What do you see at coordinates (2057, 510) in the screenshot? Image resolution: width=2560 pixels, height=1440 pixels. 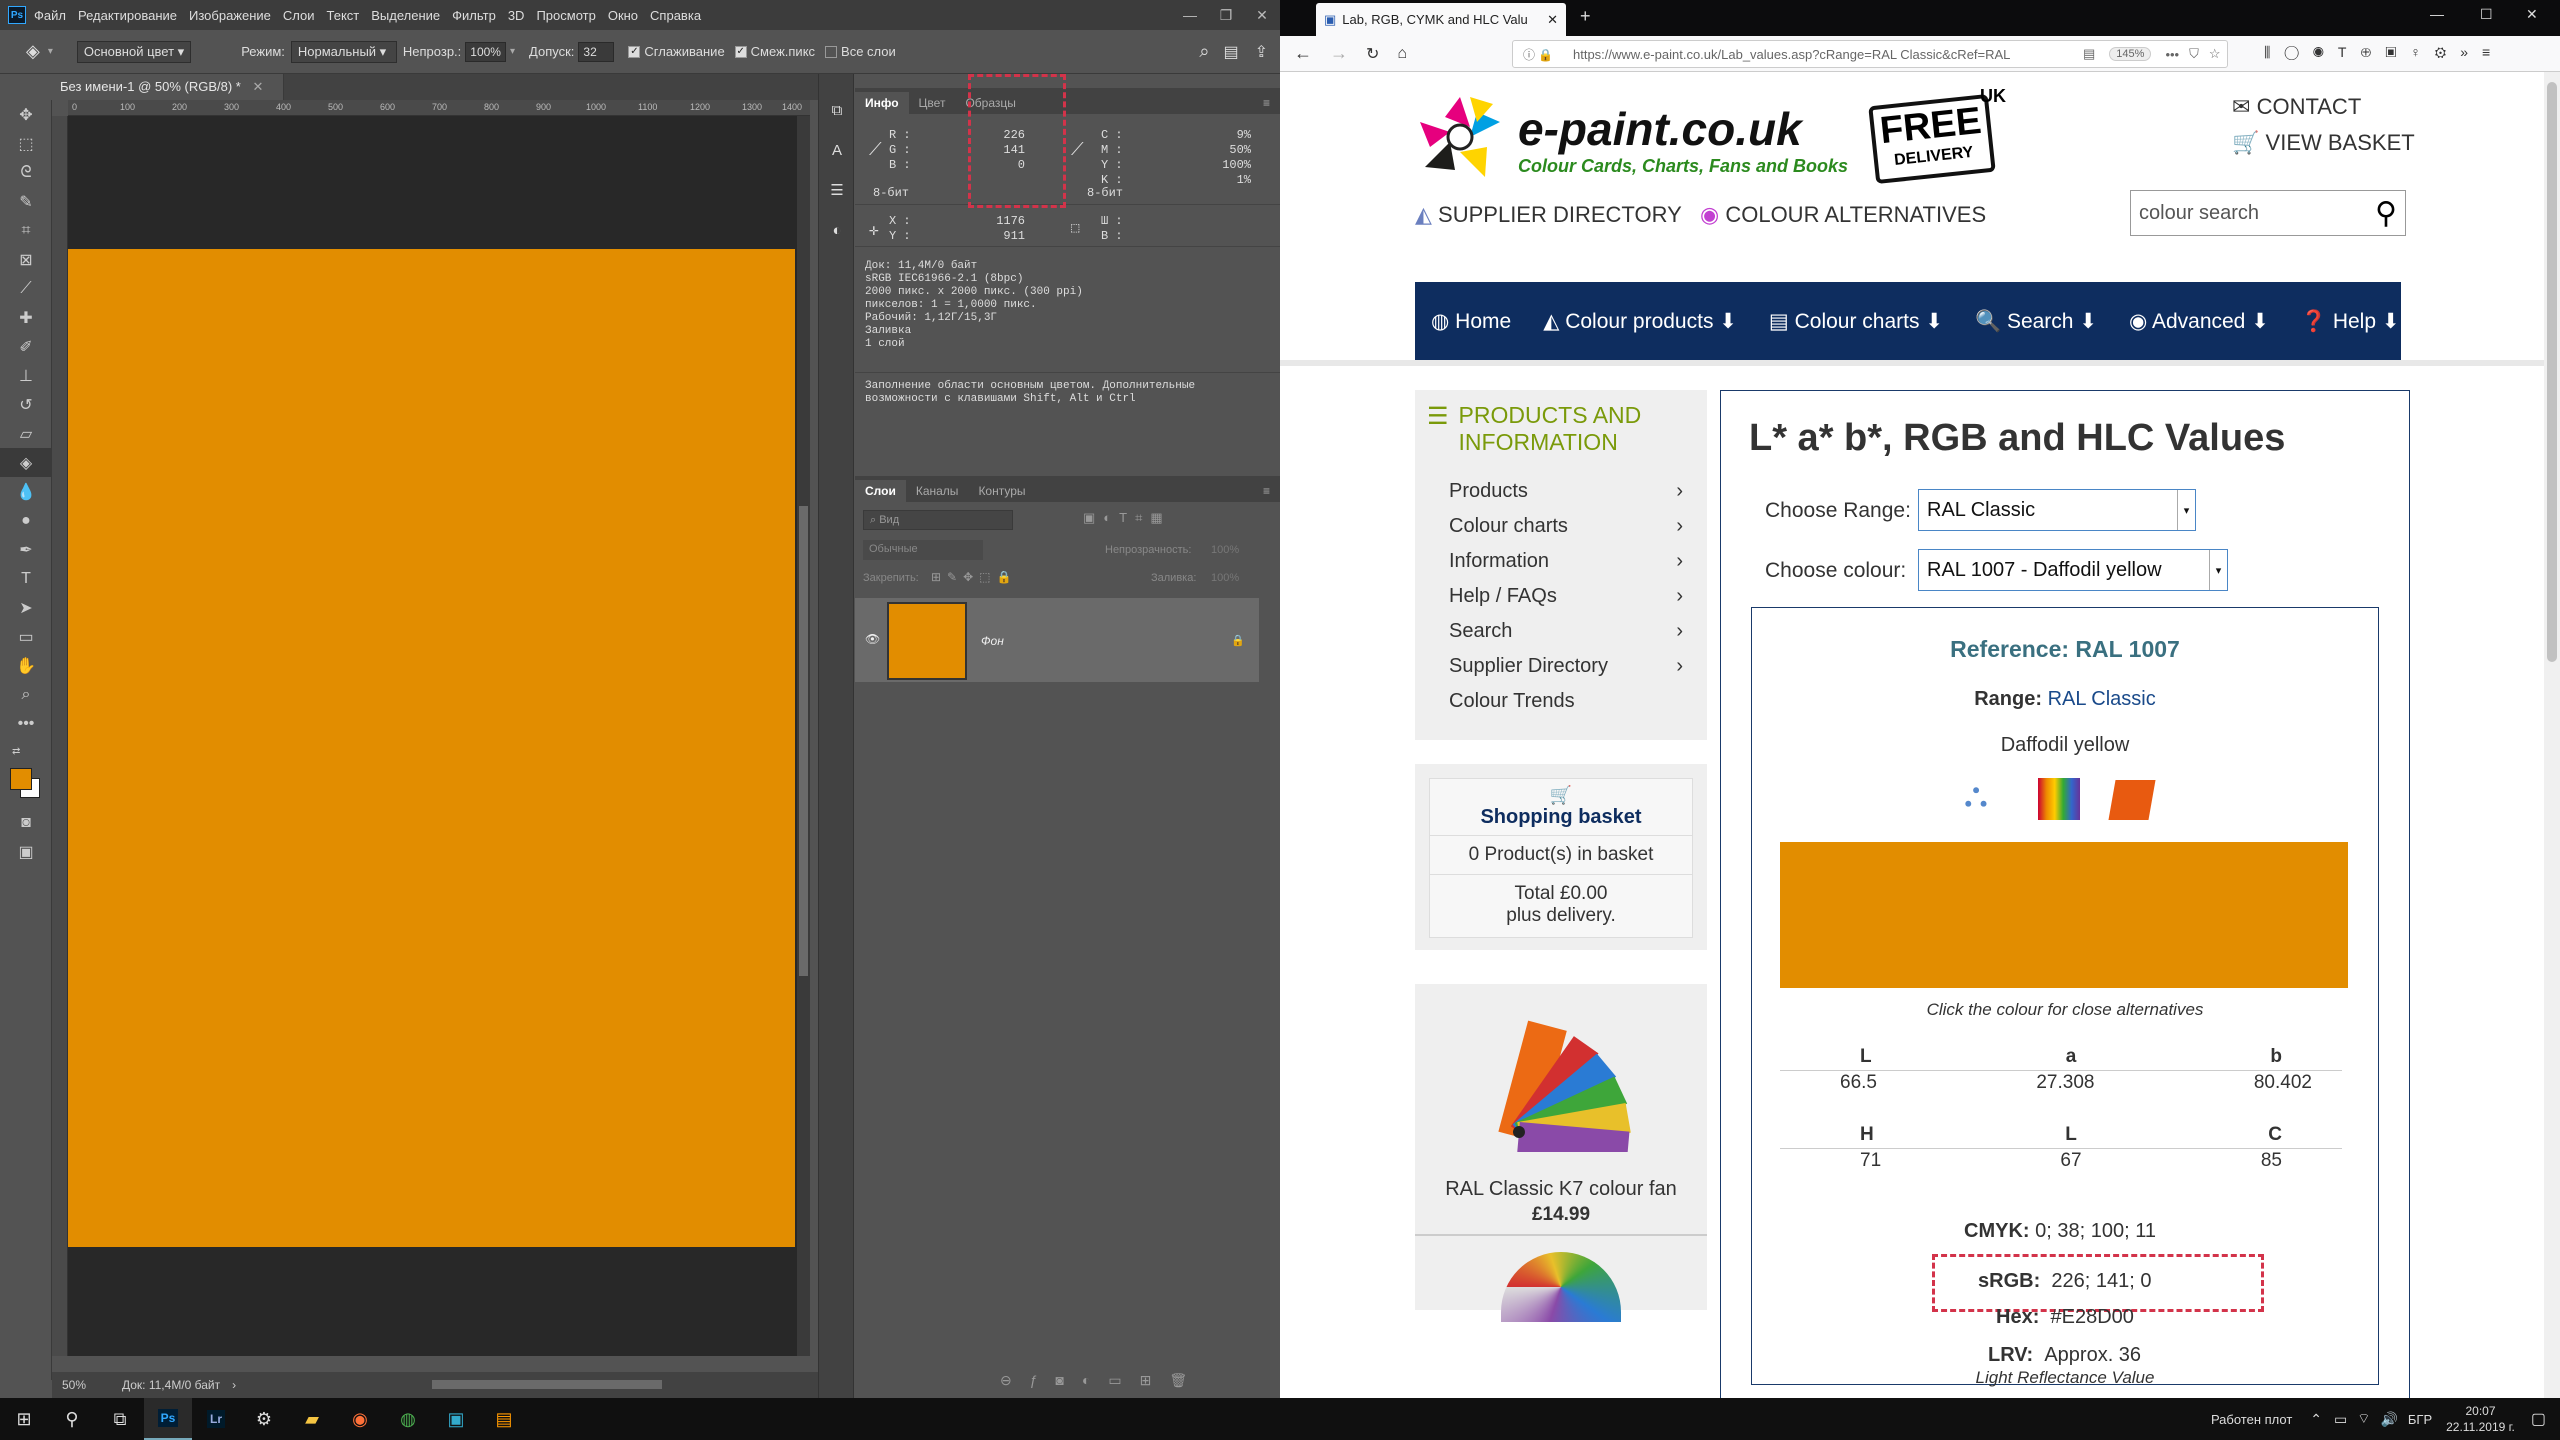 I see `range-select: RAL Classic ▾` at bounding box center [2057, 510].